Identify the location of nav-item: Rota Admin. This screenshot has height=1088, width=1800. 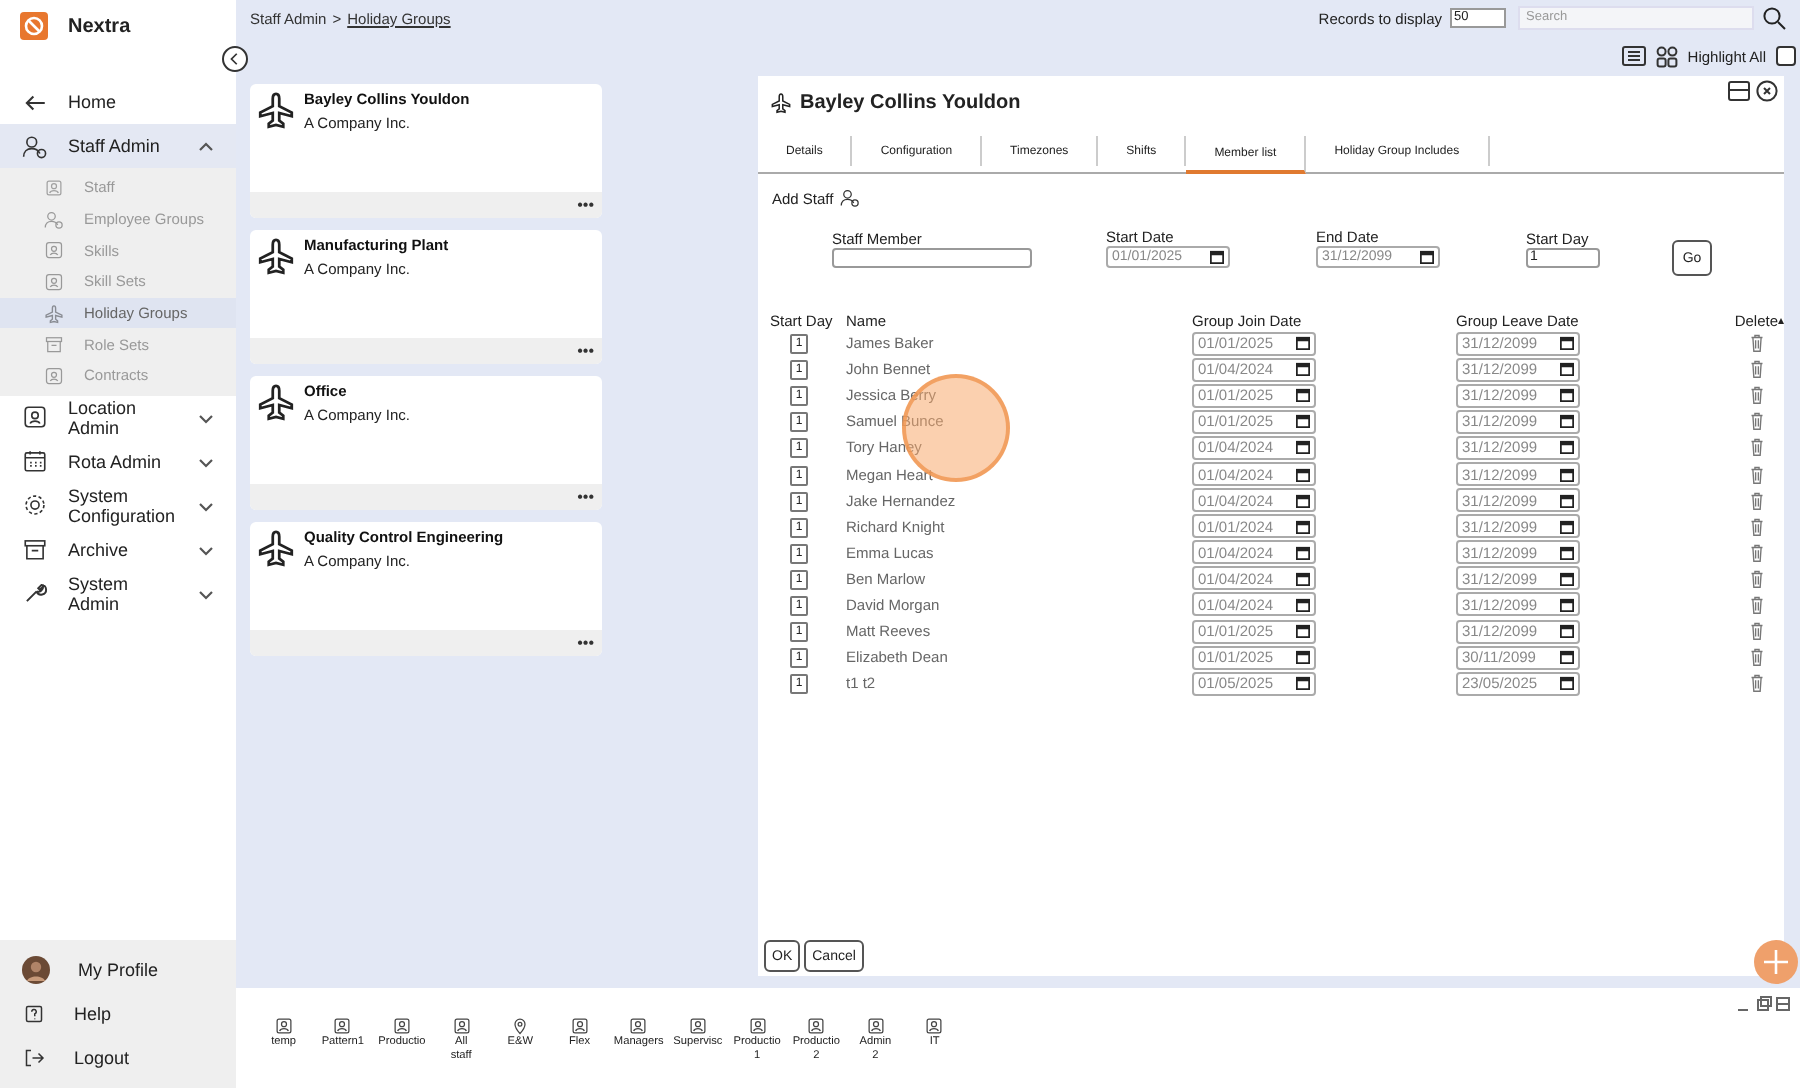
(118, 461).